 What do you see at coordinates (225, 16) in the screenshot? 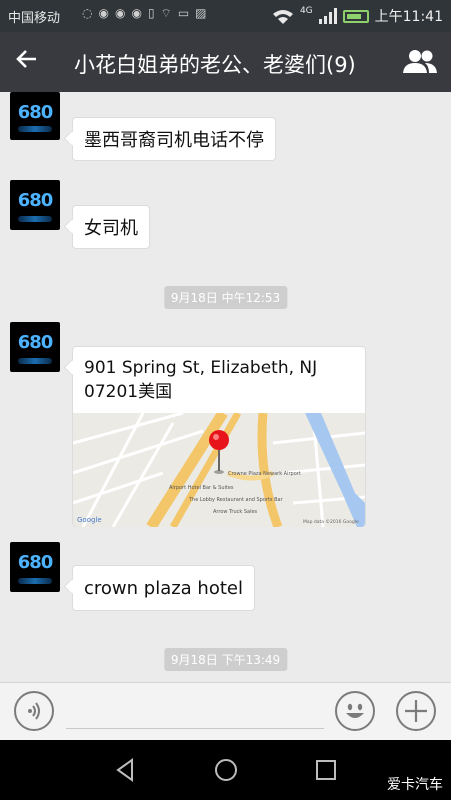
I see `status-bar: 中国移动 ◌ ◉ ◉ ◉ ▯ ⌔ ▭ ▨ 4G 上午11:41` at bounding box center [225, 16].